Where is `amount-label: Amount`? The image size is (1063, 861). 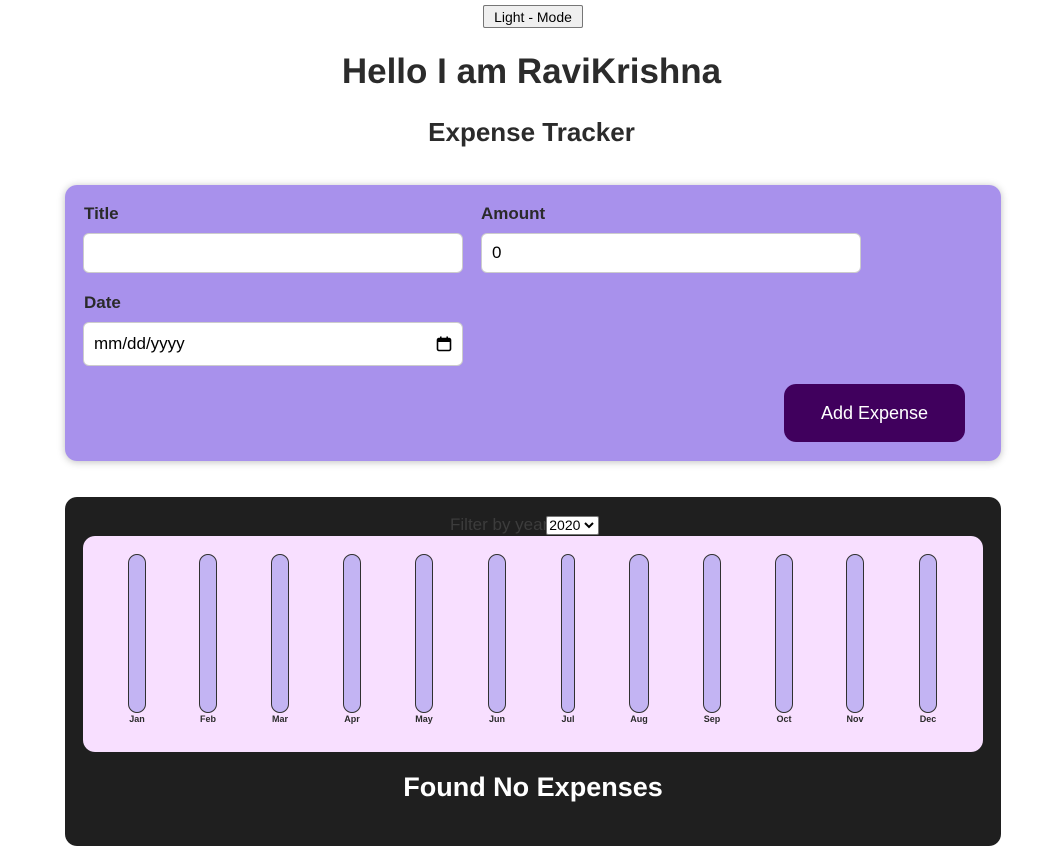 amount-label: Amount is located at coordinates (513, 213).